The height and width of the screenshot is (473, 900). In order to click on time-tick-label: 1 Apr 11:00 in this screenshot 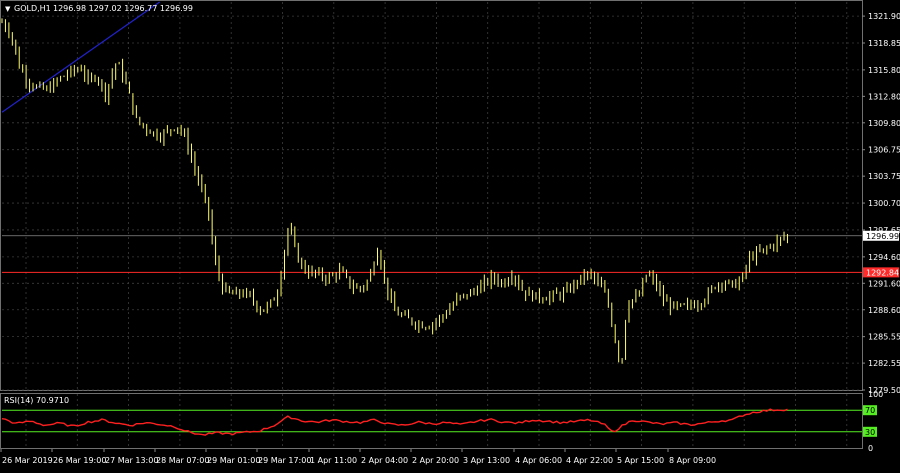, I will do `click(333, 460)`.